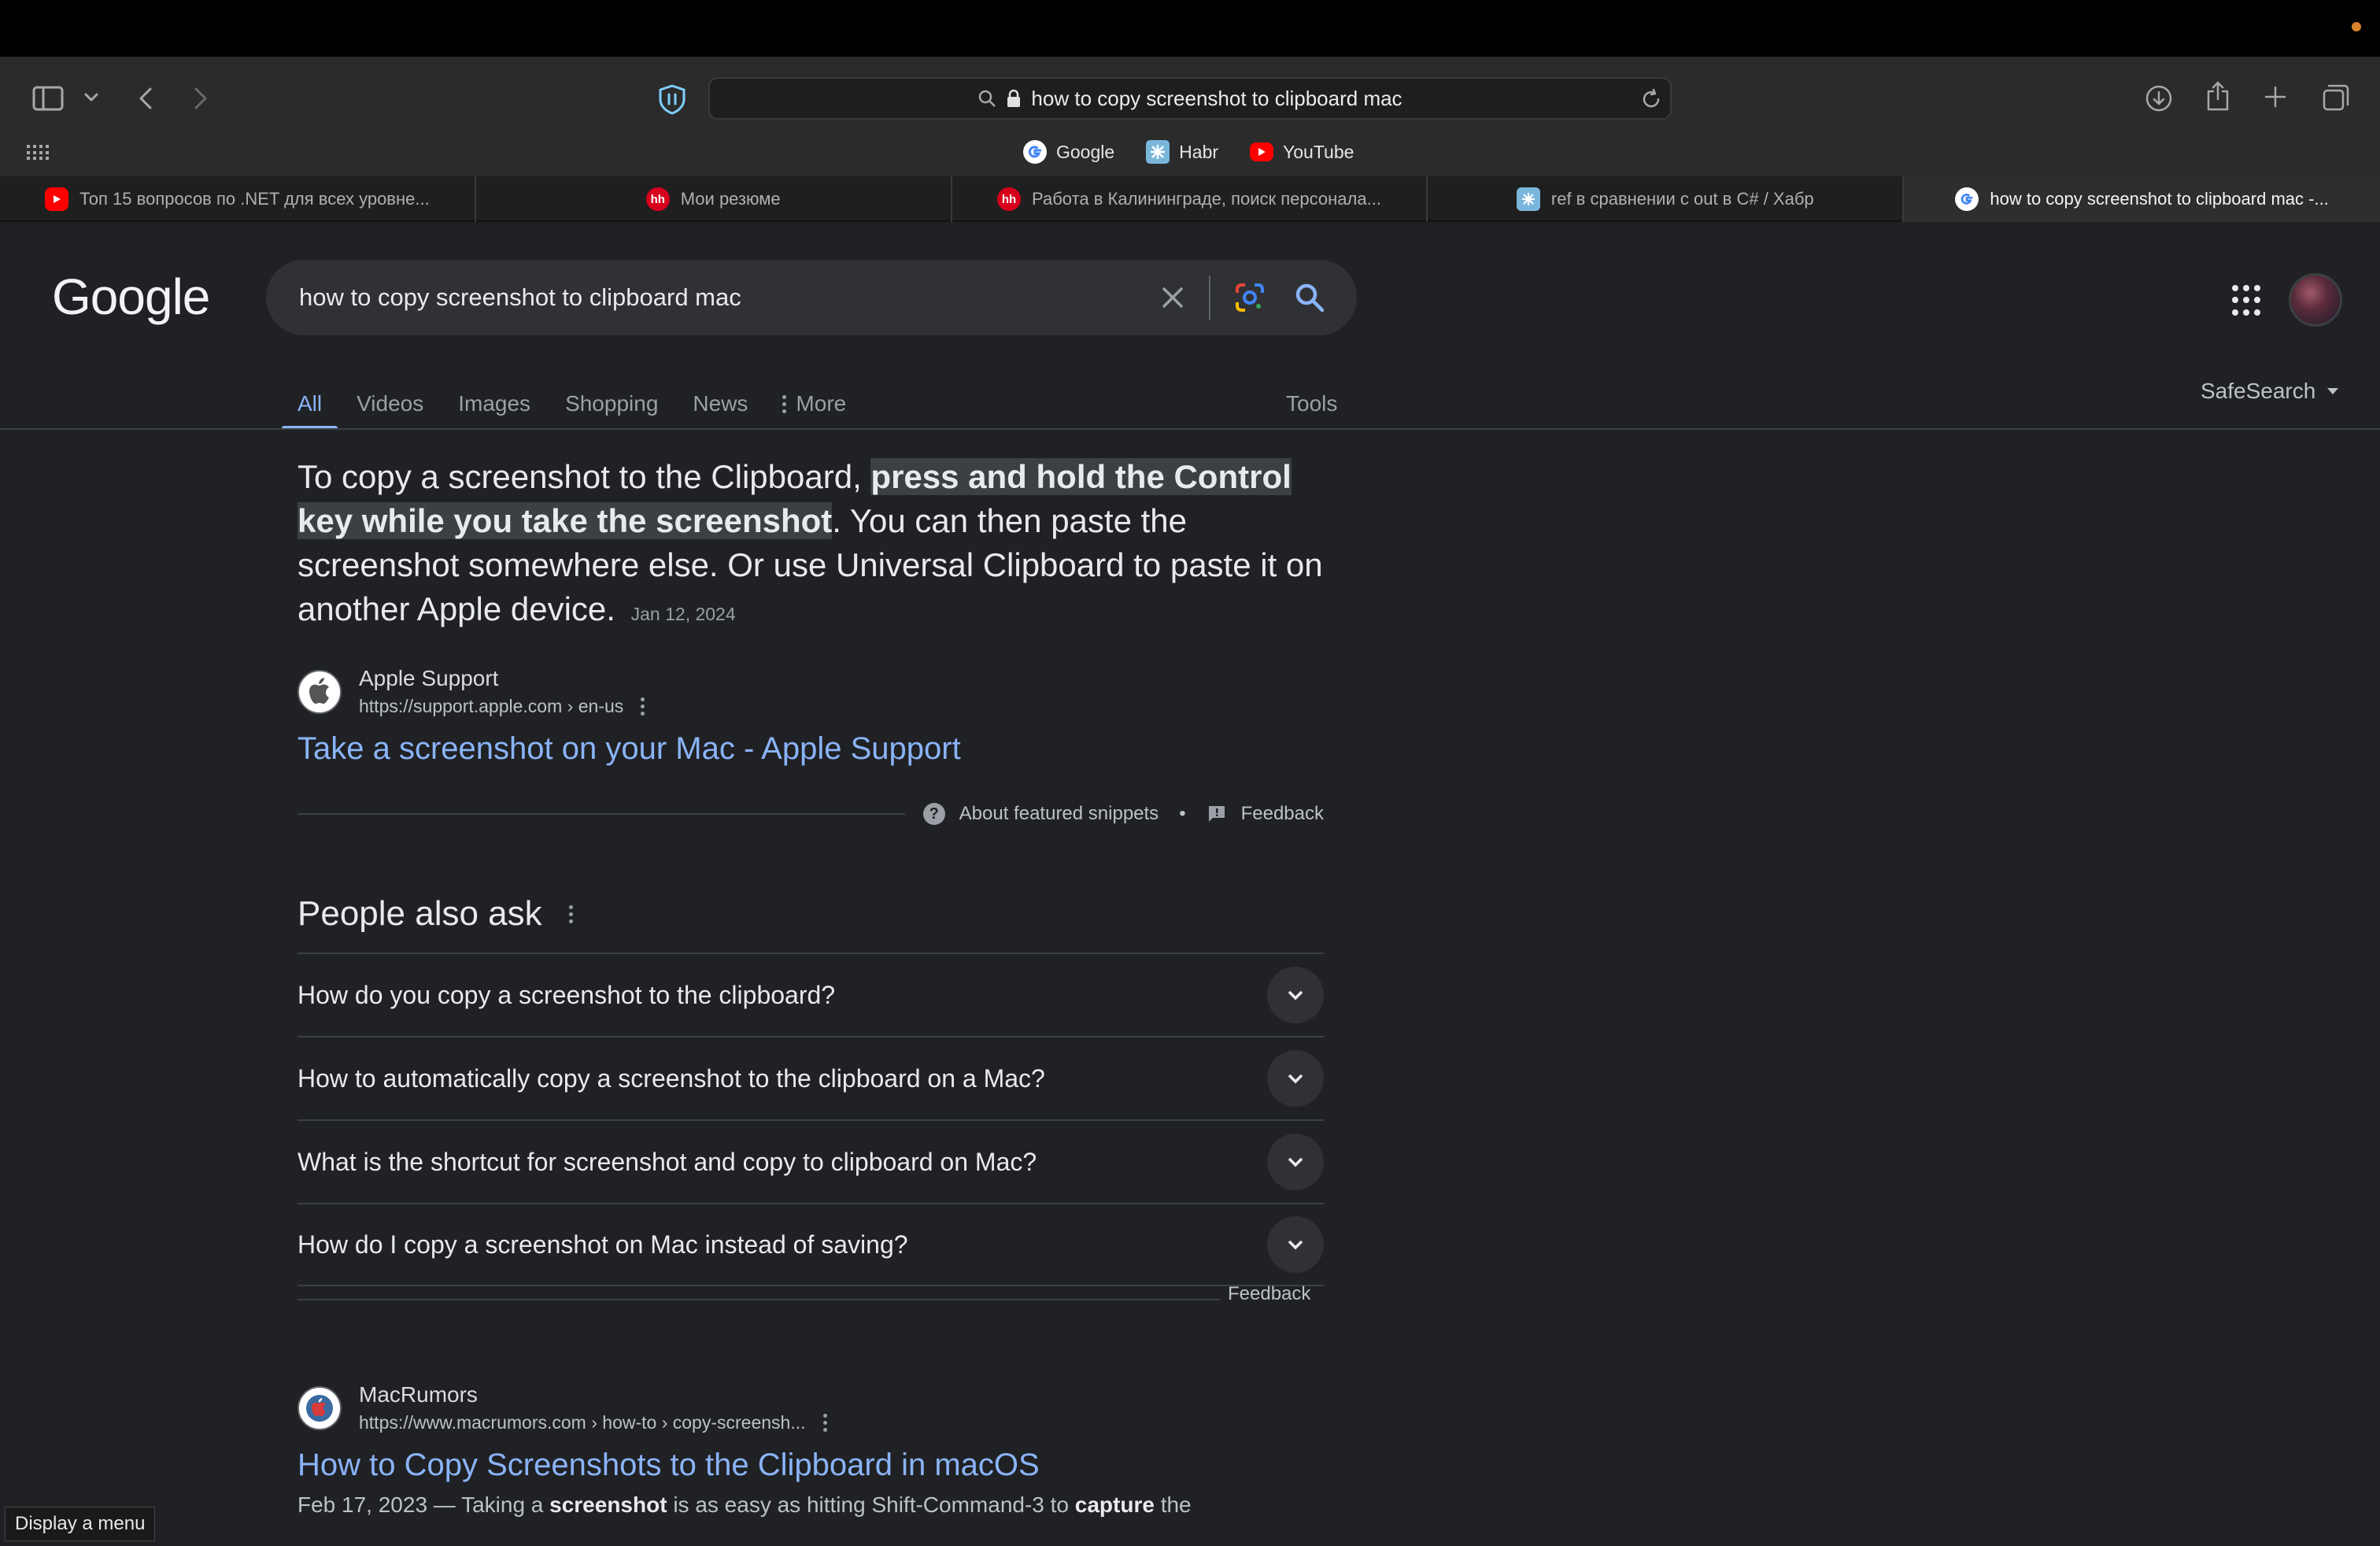 This screenshot has width=2380, height=1546. What do you see at coordinates (1199, 152) in the screenshot?
I see `favorite-label: Habr` at bounding box center [1199, 152].